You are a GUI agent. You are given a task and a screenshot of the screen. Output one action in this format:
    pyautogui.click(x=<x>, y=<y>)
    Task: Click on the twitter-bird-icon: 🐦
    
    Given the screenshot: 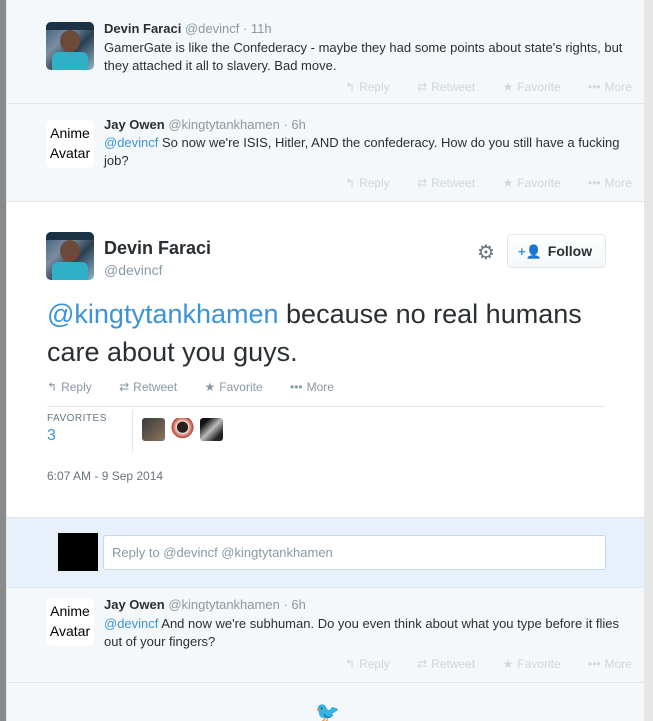 What is the action you would take?
    pyautogui.click(x=327, y=711)
    